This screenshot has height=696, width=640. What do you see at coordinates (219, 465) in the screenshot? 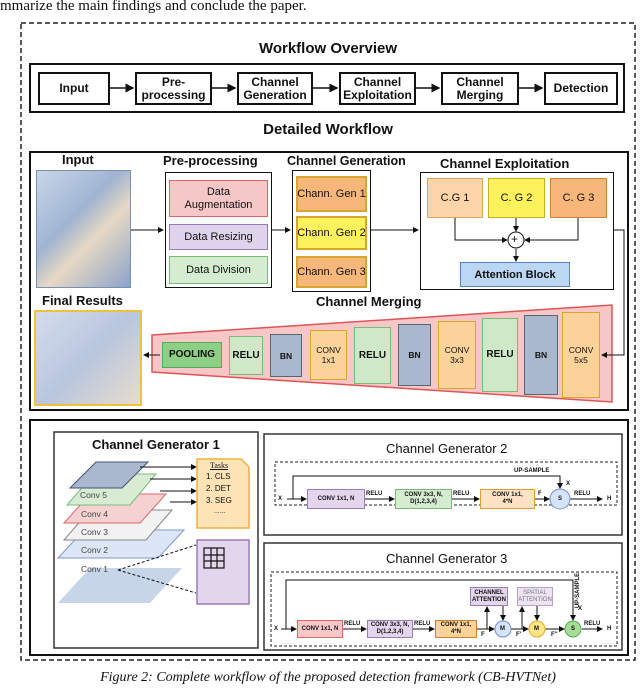
I see `tasks-title: Tasks` at bounding box center [219, 465].